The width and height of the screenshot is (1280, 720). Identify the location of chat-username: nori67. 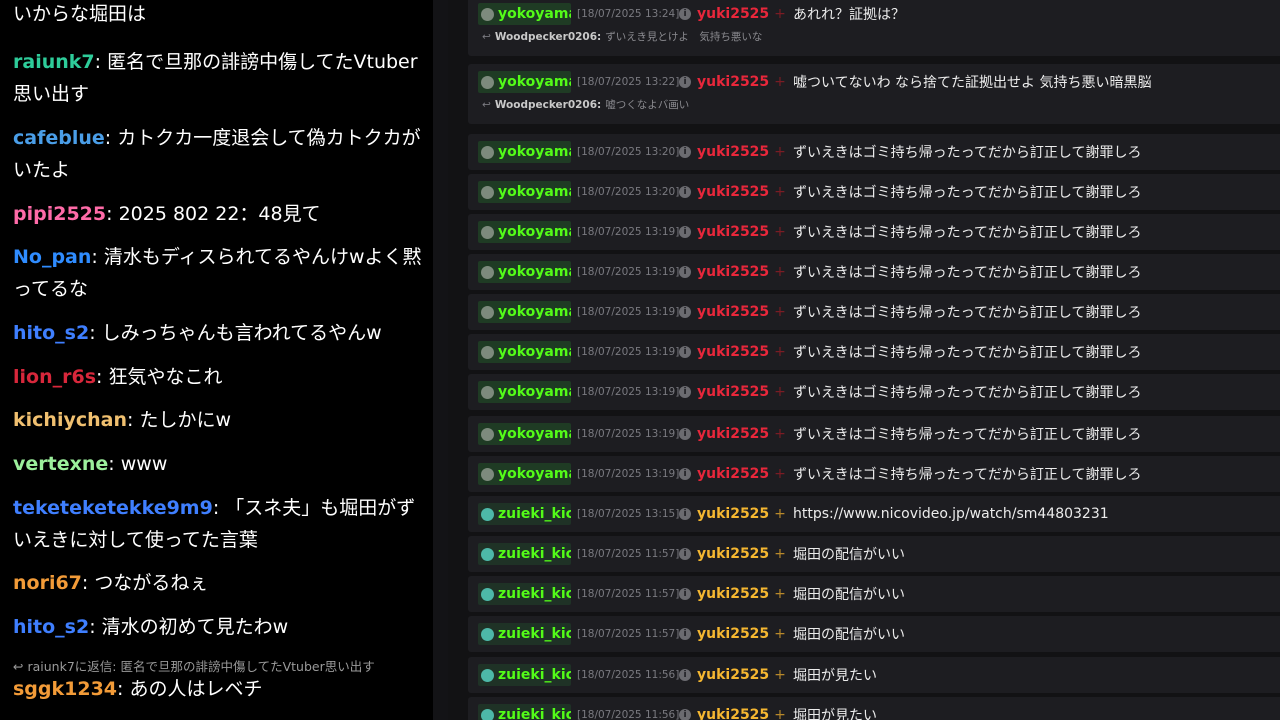
(47, 583).